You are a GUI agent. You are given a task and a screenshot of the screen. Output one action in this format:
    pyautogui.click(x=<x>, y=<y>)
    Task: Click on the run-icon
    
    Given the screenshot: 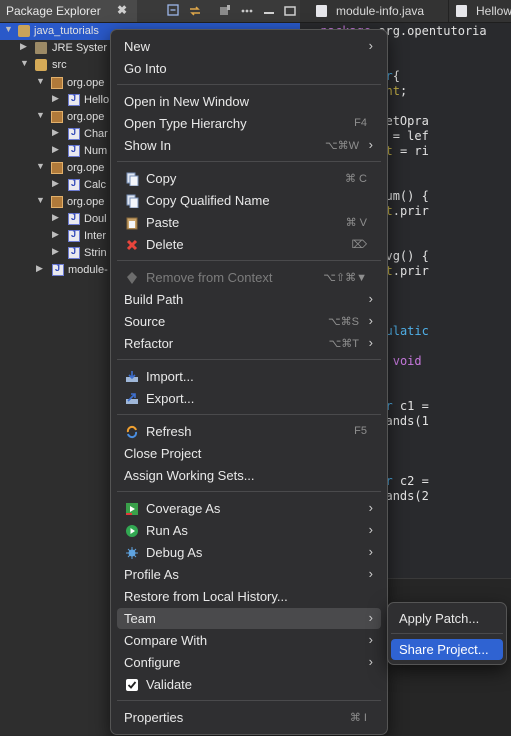 What is the action you would take?
    pyautogui.click(x=132, y=531)
    